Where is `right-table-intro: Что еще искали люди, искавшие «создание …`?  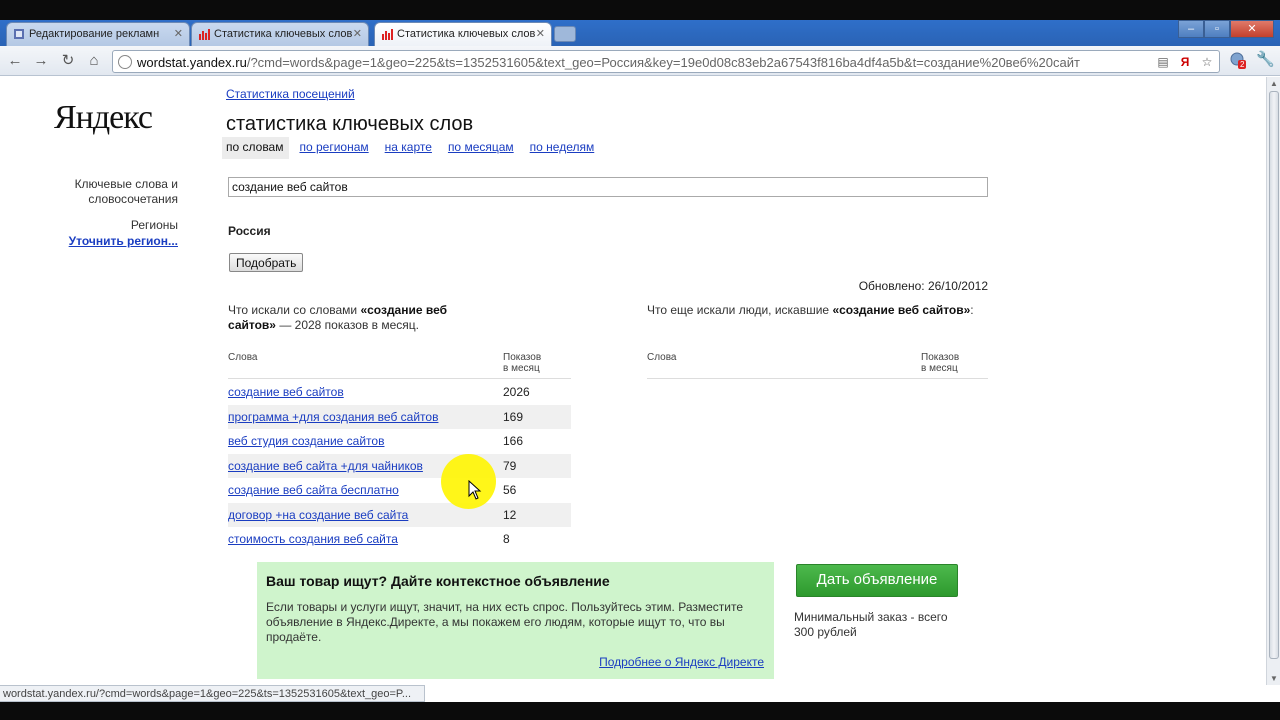
right-table-intro: Что еще искали люди, искавшие «создание … is located at coordinates (819, 310).